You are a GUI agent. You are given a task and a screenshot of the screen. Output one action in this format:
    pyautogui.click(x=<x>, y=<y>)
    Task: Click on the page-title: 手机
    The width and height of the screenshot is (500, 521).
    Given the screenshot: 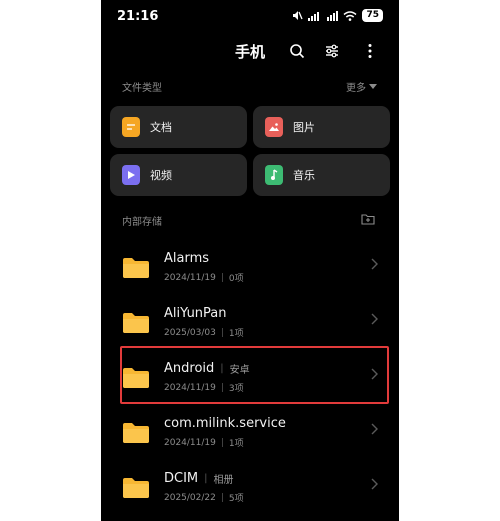 What is the action you would take?
    pyautogui.click(x=250, y=52)
    